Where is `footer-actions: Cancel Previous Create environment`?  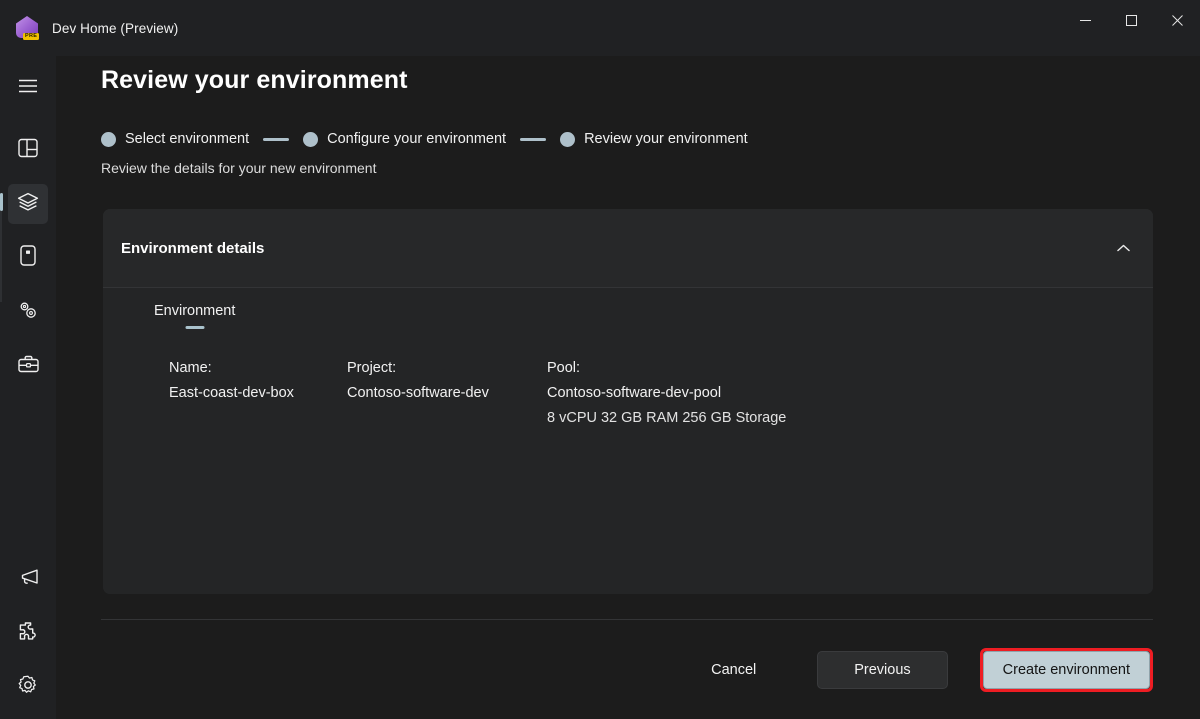 footer-actions: Cancel Previous Create environment is located at coordinates (627, 669).